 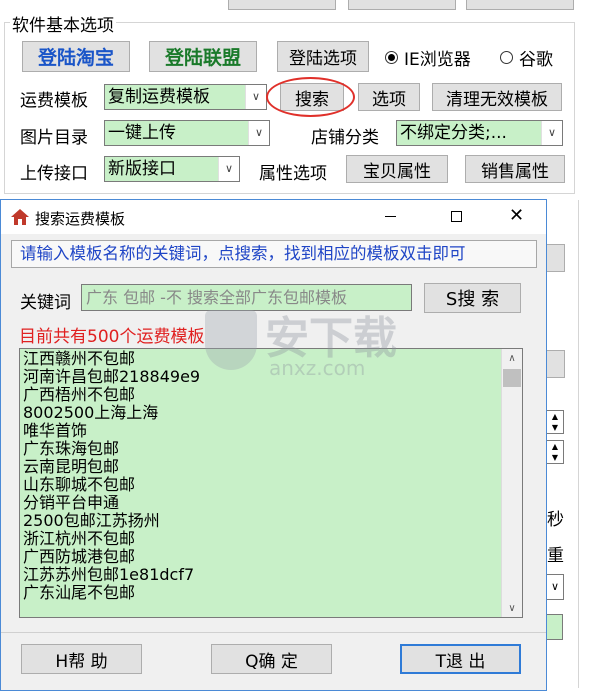 I want to click on right-partial-combo: ∨, so click(x=555, y=587).